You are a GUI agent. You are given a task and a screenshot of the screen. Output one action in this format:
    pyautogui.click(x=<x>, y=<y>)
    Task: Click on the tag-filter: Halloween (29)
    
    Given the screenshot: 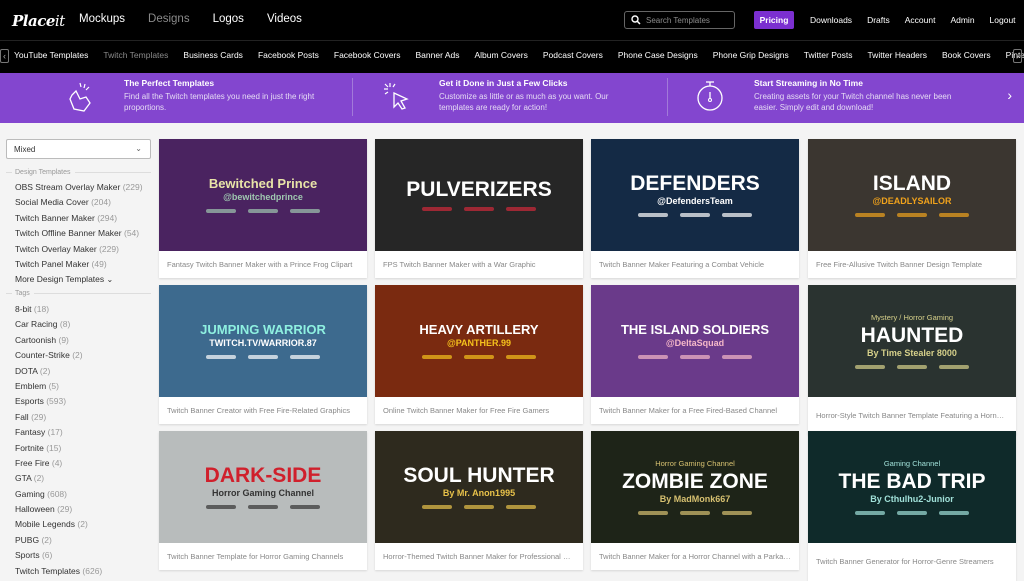 What is the action you would take?
    pyautogui.click(x=58, y=509)
    